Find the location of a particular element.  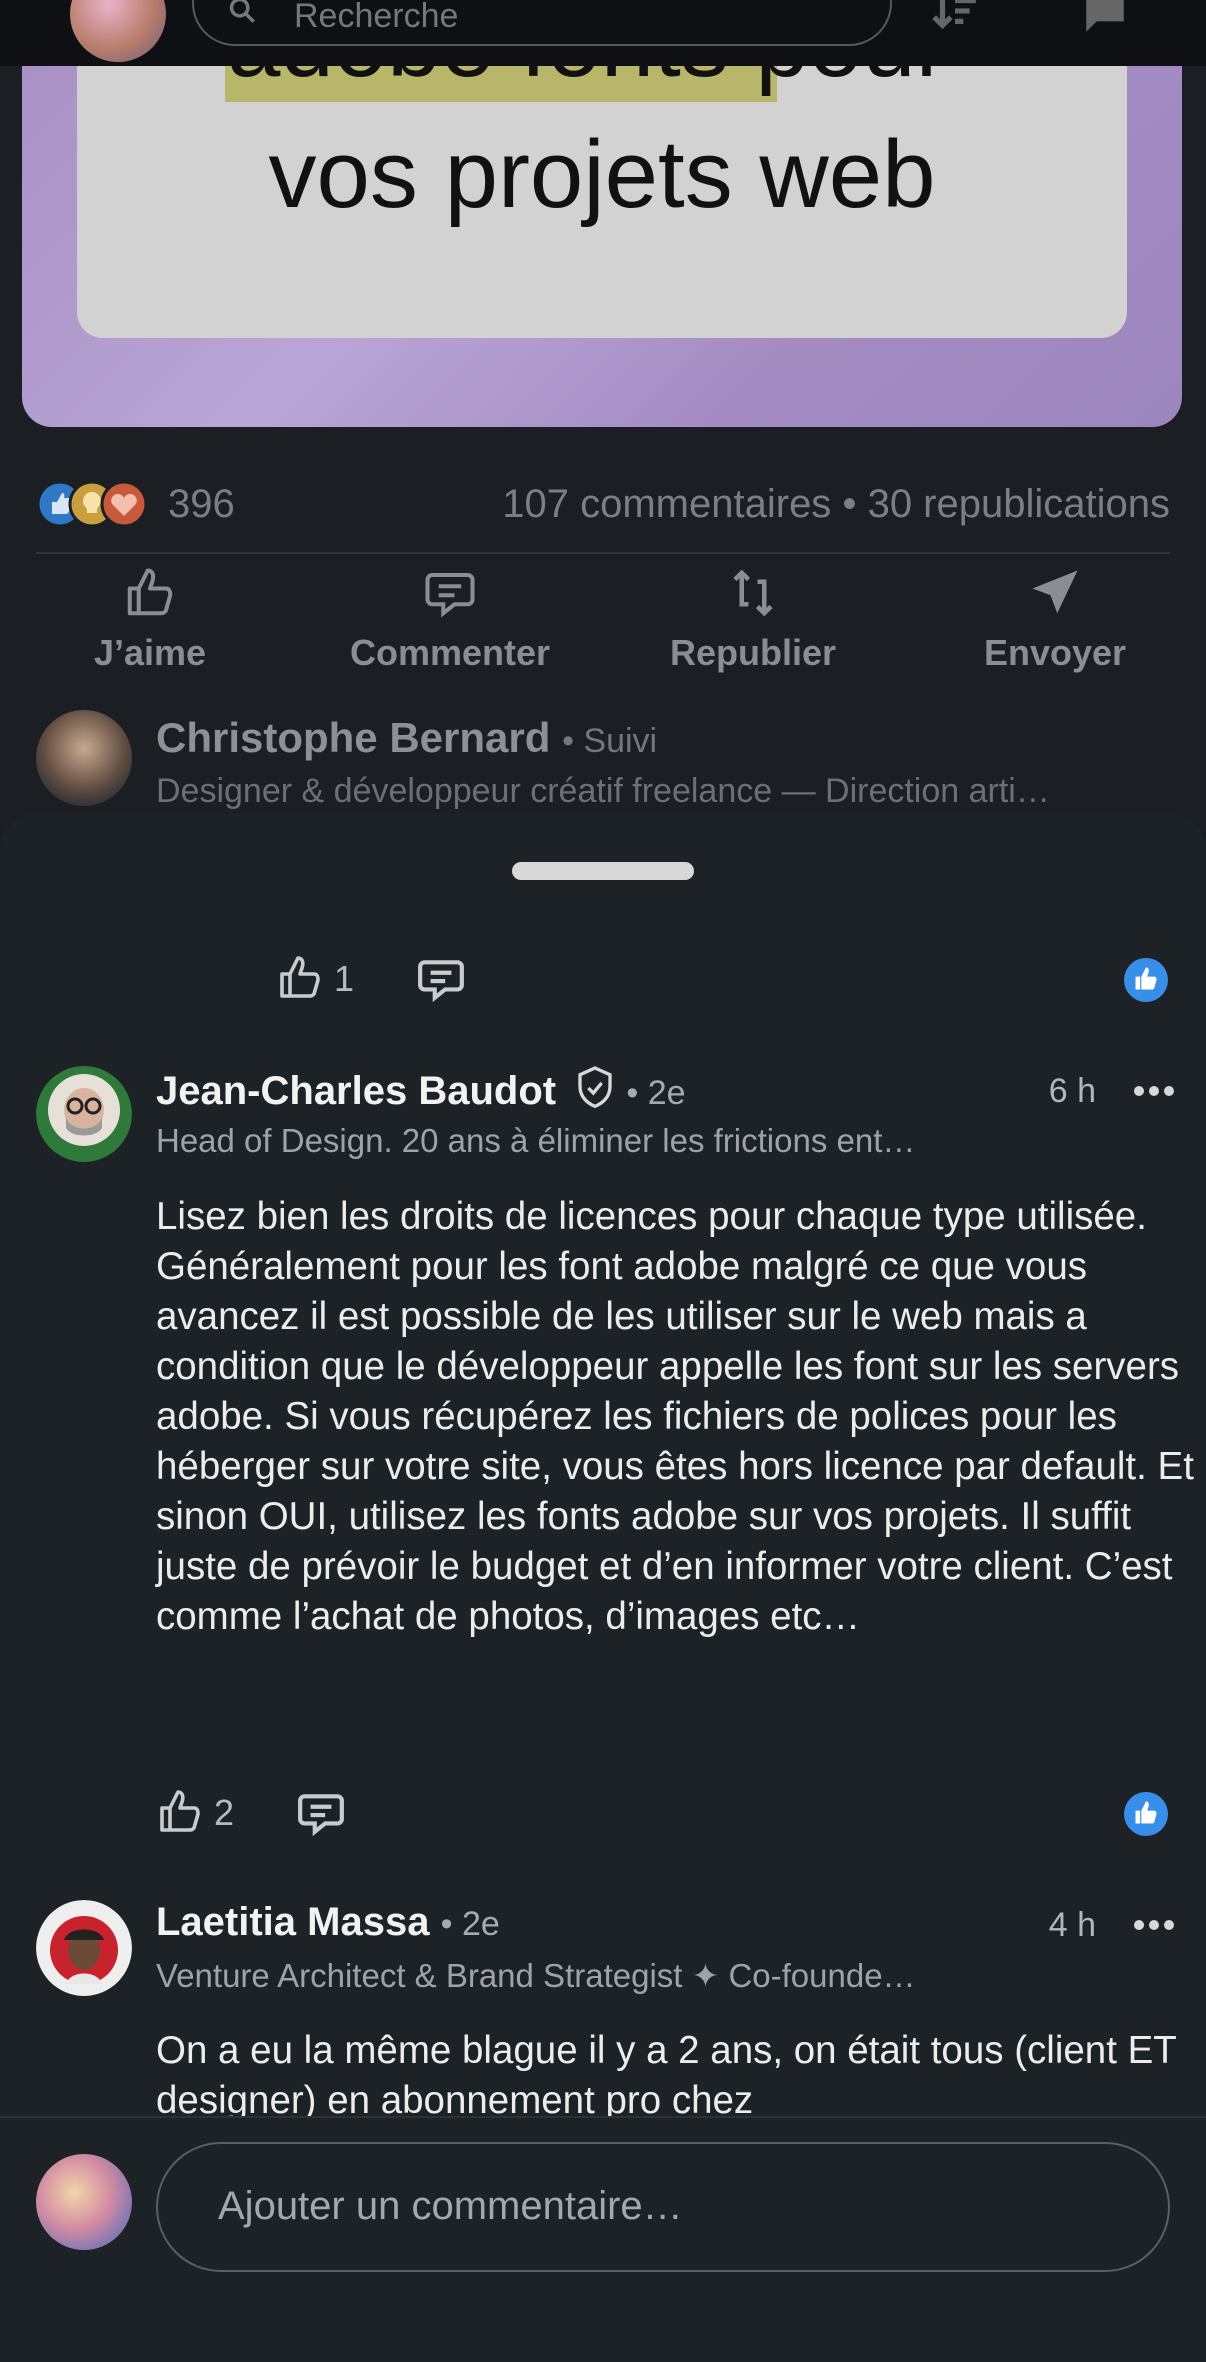

post-image-content: adobe fonts pour vos projets web is located at coordinates (602, 179).